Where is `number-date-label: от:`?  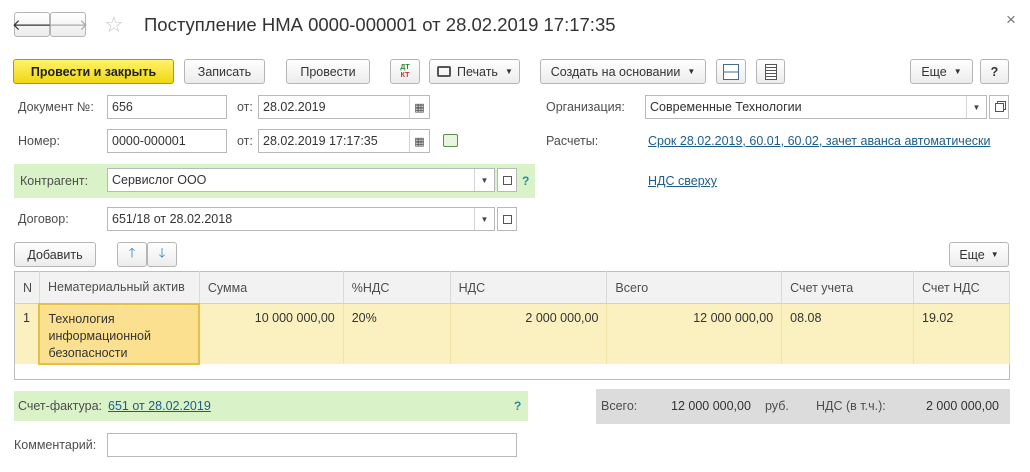 number-date-label: от: is located at coordinates (245, 141).